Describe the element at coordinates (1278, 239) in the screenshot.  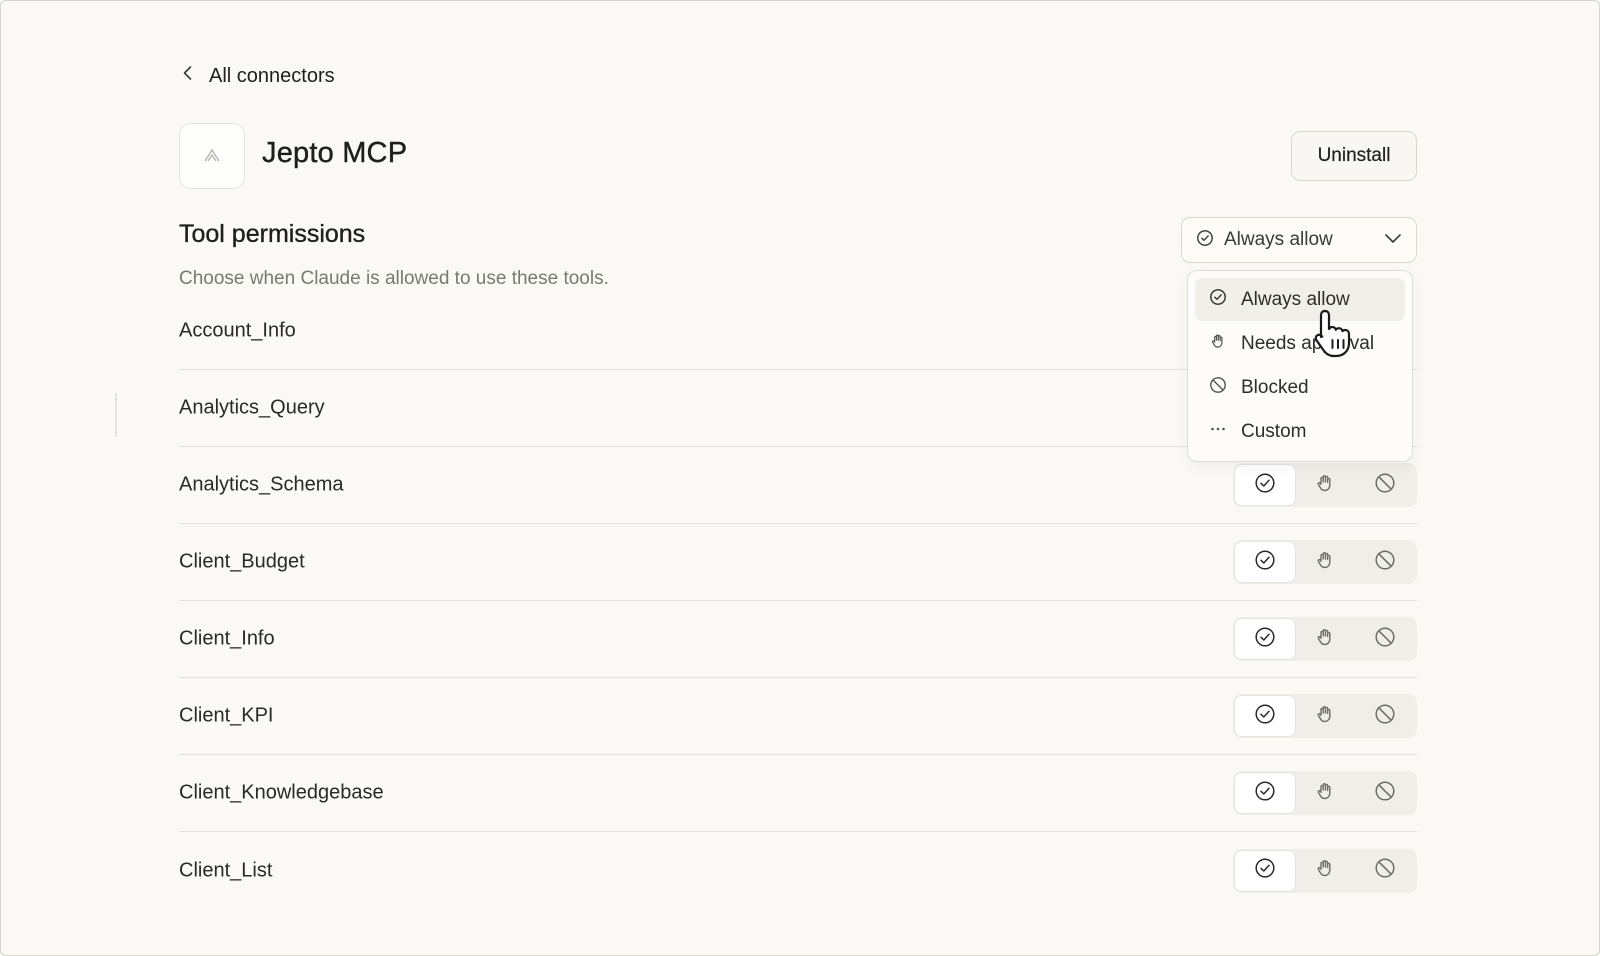
I see `global-permission-value: Always allow` at that location.